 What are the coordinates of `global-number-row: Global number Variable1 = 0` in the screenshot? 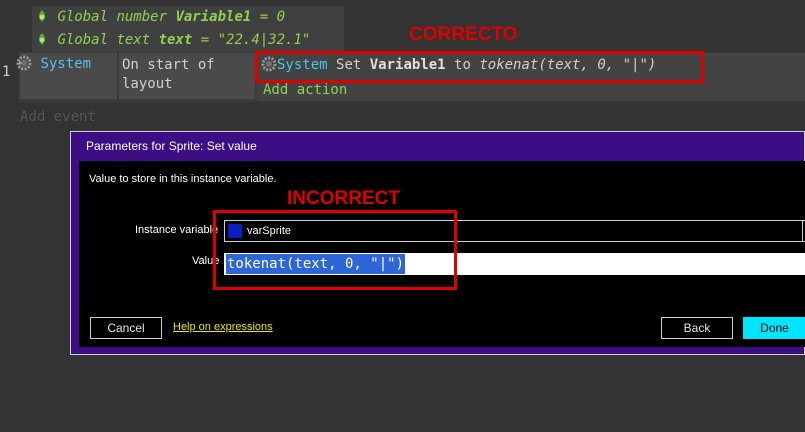 It's located at (188, 17).